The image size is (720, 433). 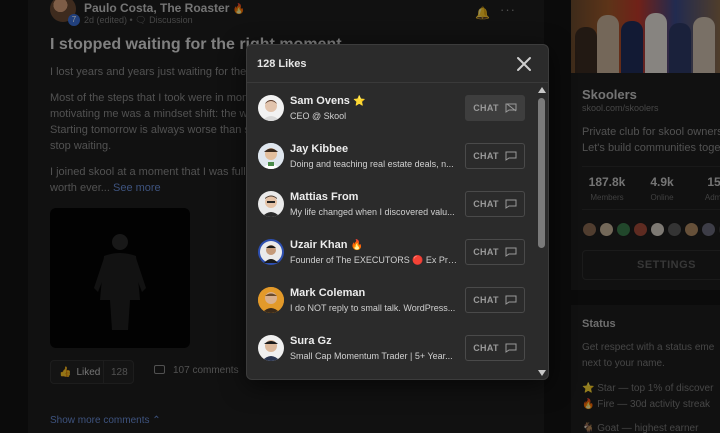 I want to click on user-bio: CEO @ Skool, so click(x=318, y=116).